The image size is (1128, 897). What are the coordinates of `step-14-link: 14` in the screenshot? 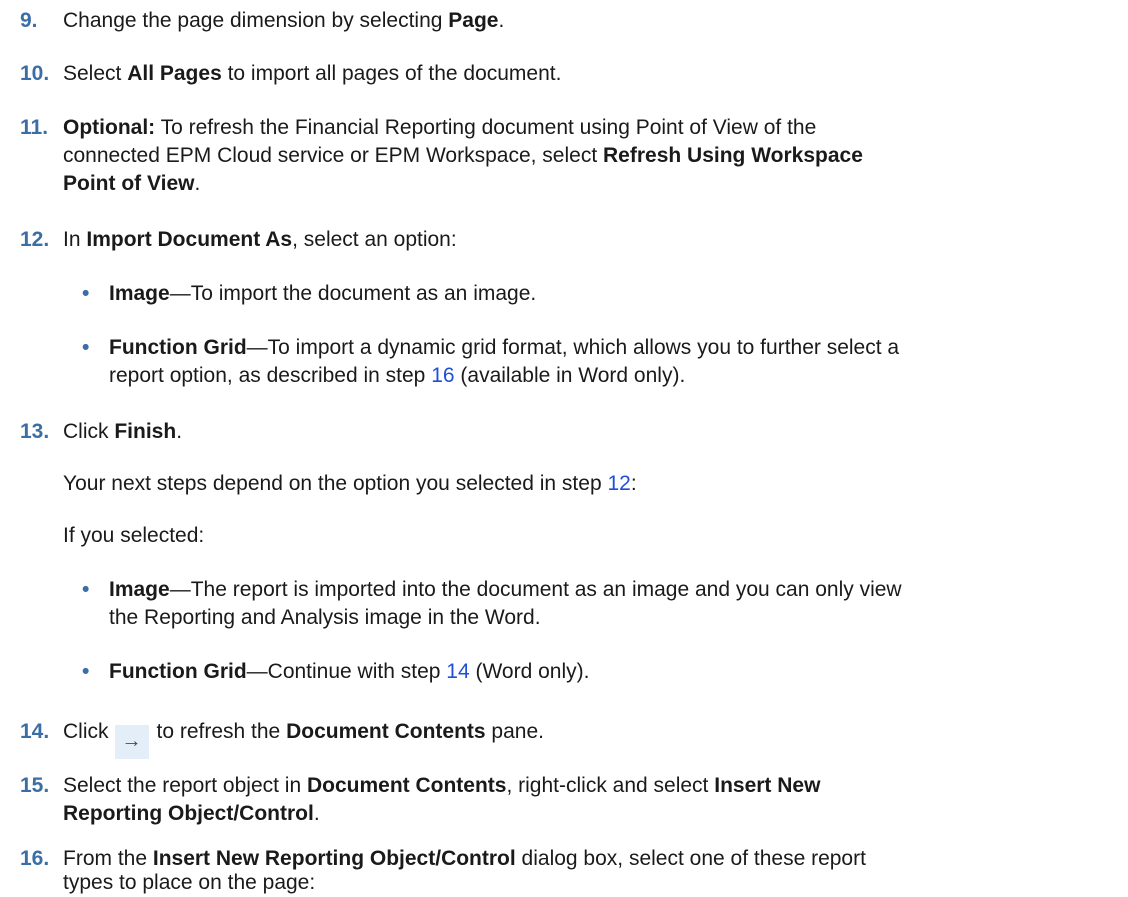 It's located at (457, 671).